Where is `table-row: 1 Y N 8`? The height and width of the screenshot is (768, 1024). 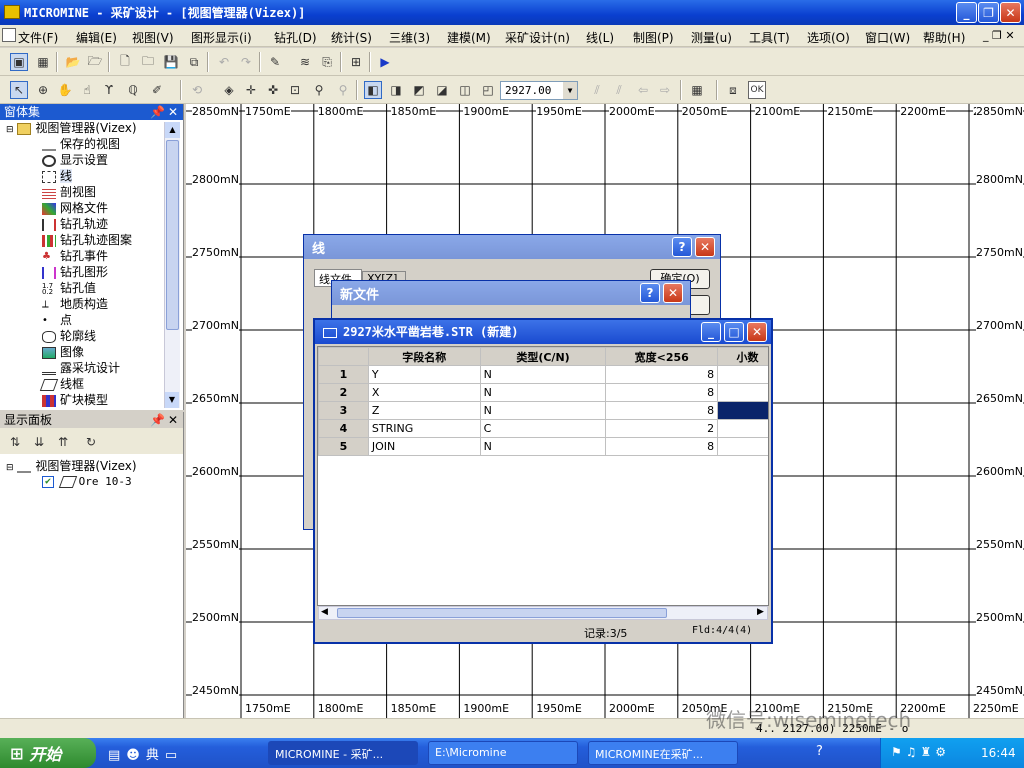 table-row: 1 Y N 8 is located at coordinates (543, 374).